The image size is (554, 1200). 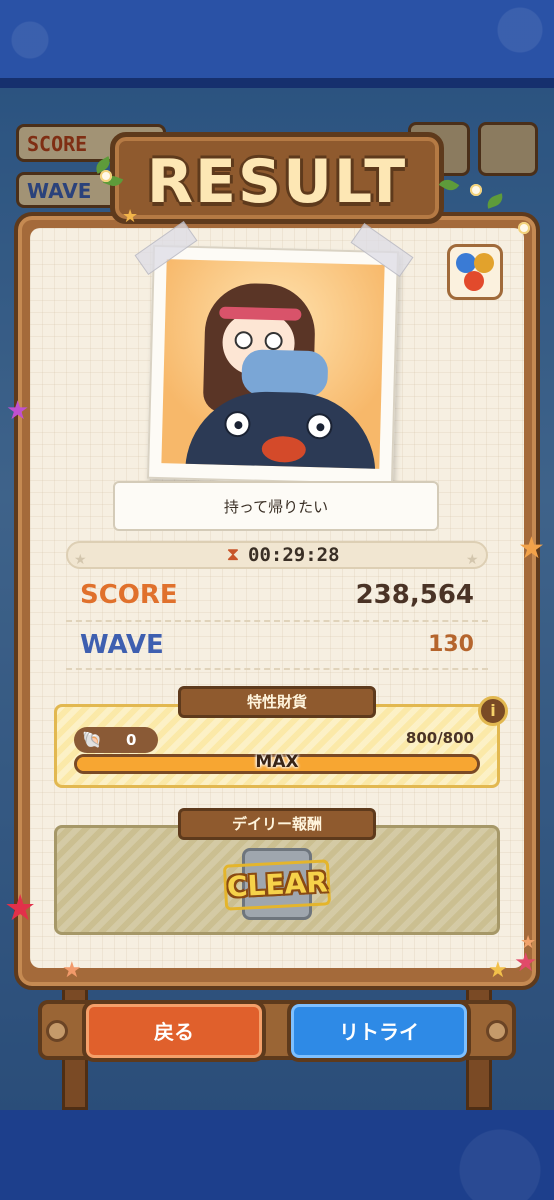 I want to click on daily-reward-title: デイリー報酬, so click(x=277, y=824).